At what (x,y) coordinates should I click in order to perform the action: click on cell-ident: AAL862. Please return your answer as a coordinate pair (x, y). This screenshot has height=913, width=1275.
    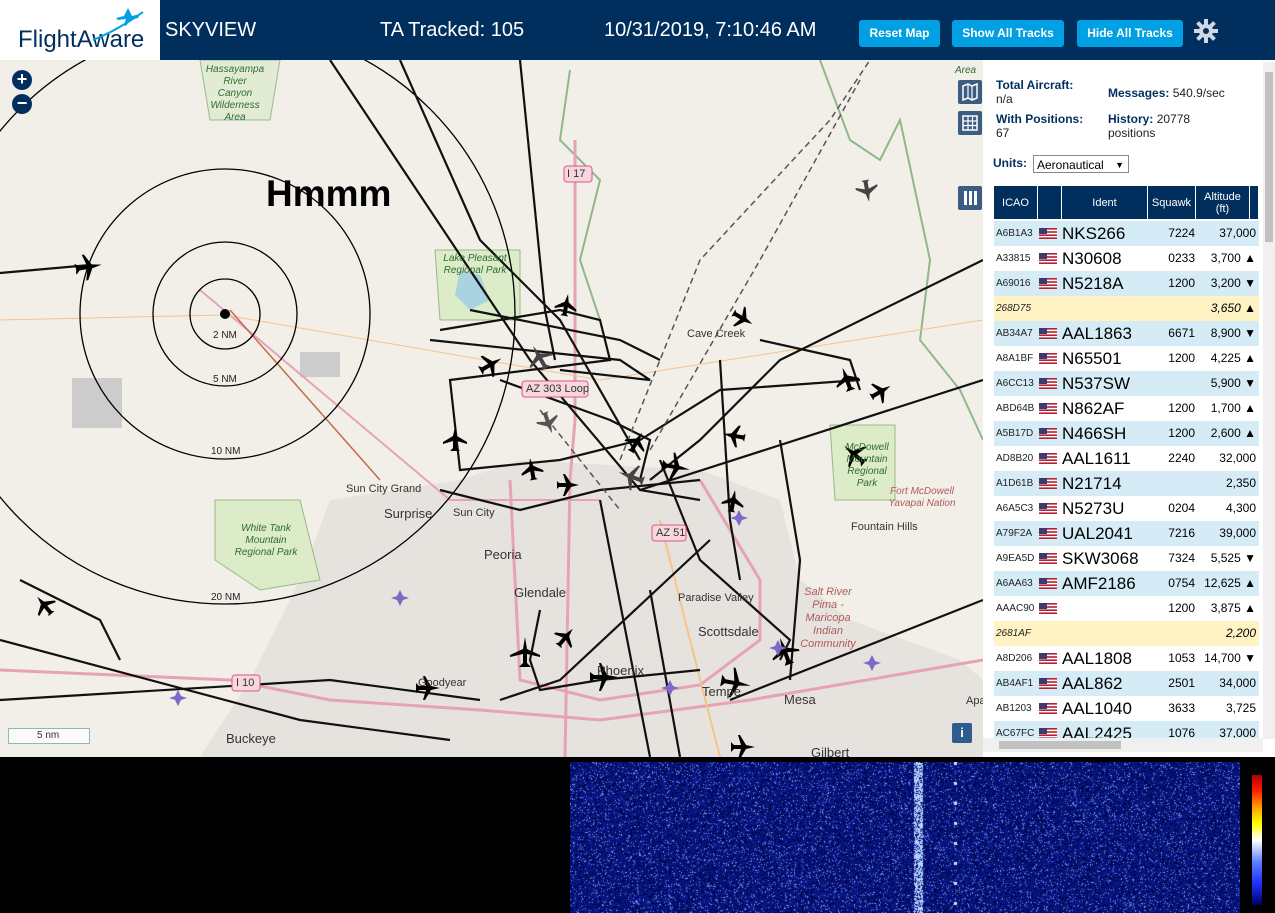
    Looking at the image, I should click on (1092, 683).